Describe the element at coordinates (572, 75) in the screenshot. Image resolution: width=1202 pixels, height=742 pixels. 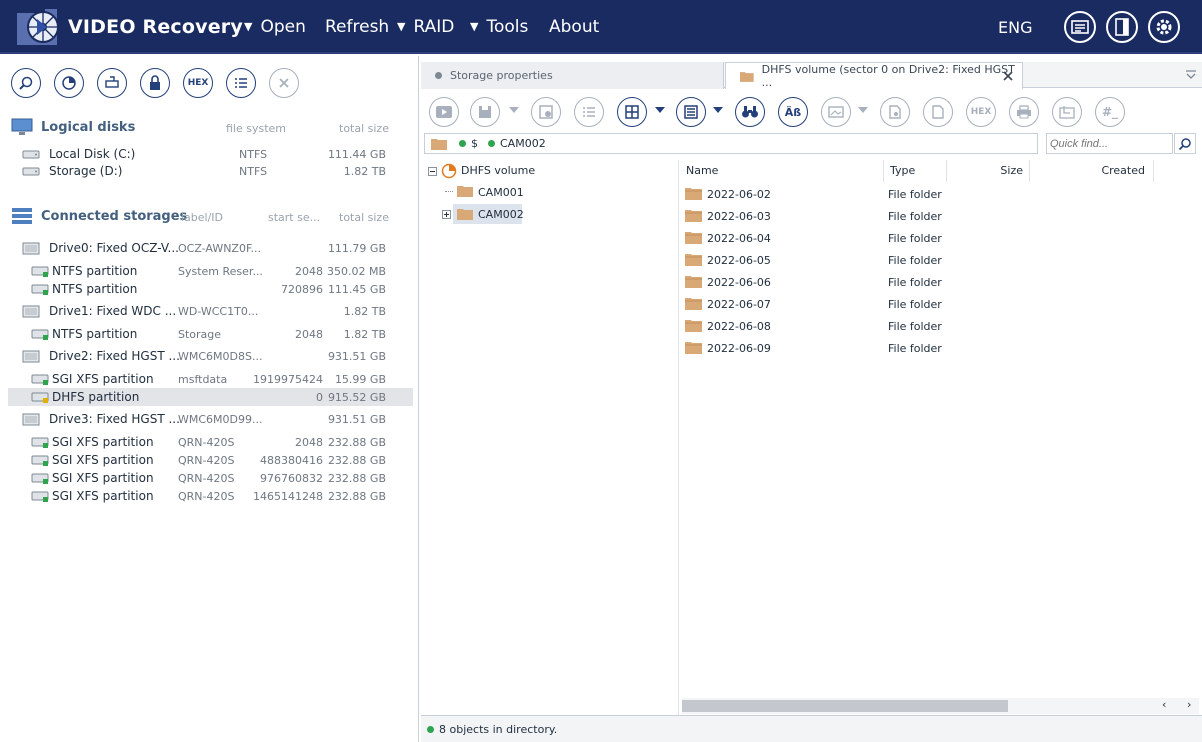
I see `tab-storage-properties: Storage properties` at that location.